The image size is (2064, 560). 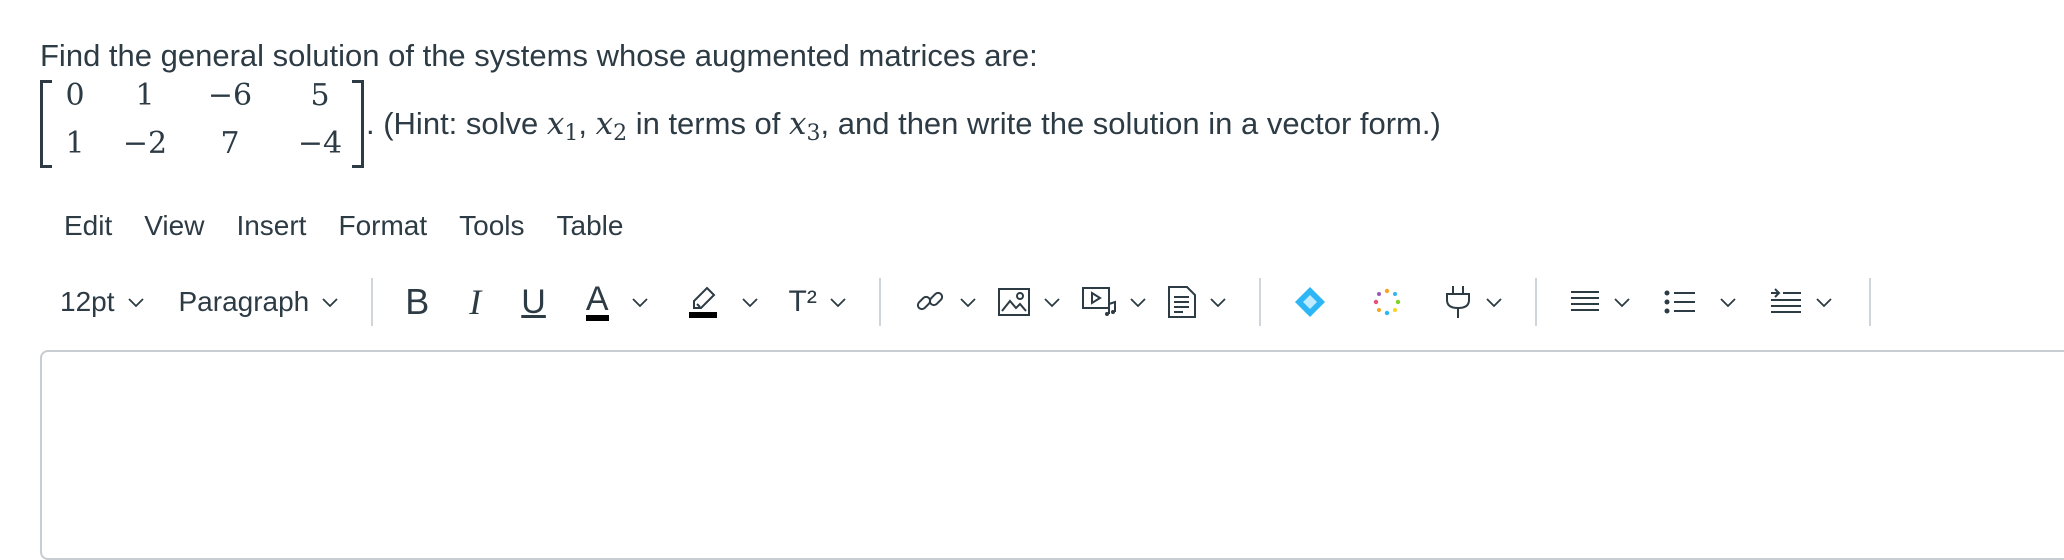 What do you see at coordinates (611, 126) in the screenshot?
I see `math-x2: x2` at bounding box center [611, 126].